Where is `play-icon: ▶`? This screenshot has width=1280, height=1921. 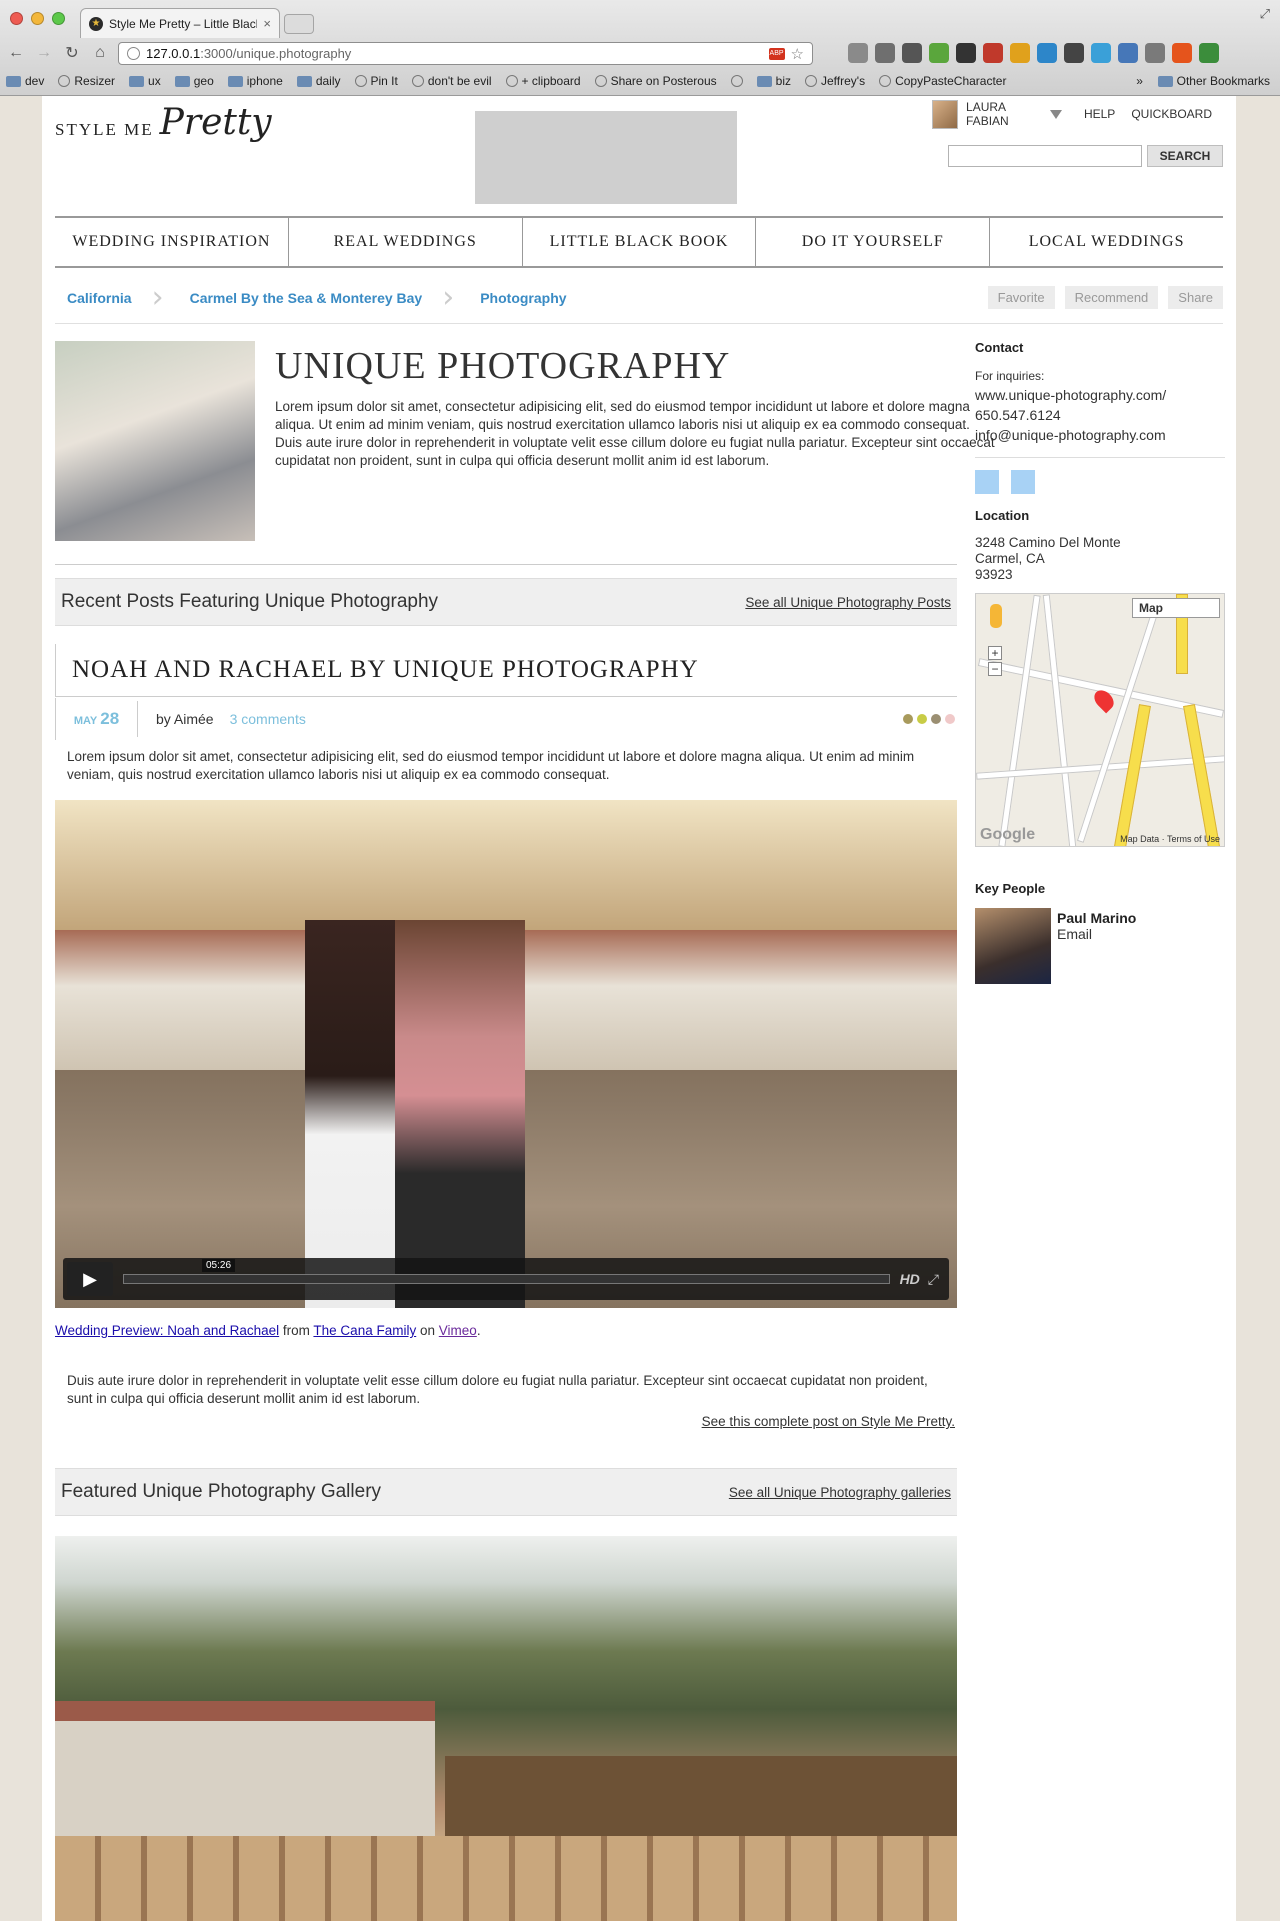
play-icon: ▶ is located at coordinates (90, 1279).